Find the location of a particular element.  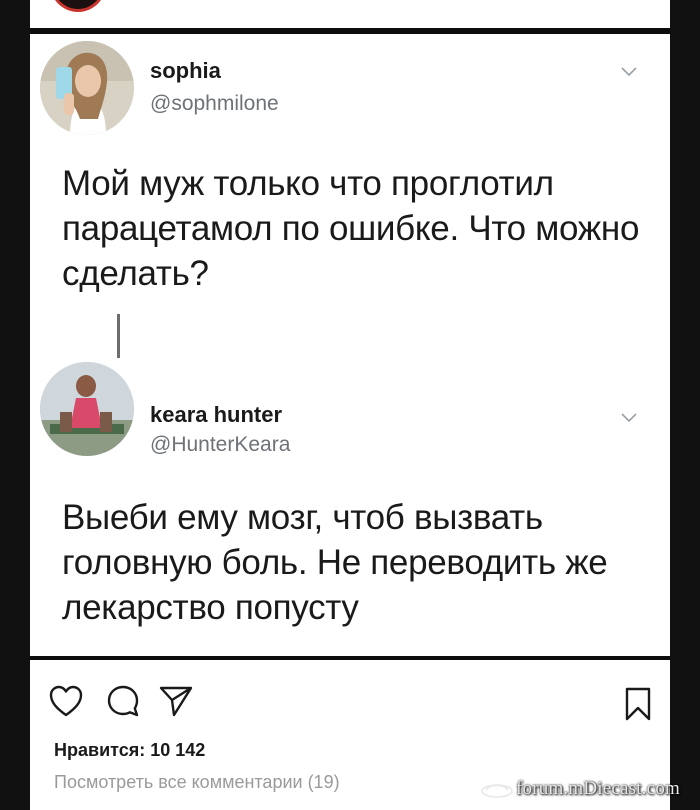

watermark: forum.mDiecast.com is located at coordinates (580, 789).